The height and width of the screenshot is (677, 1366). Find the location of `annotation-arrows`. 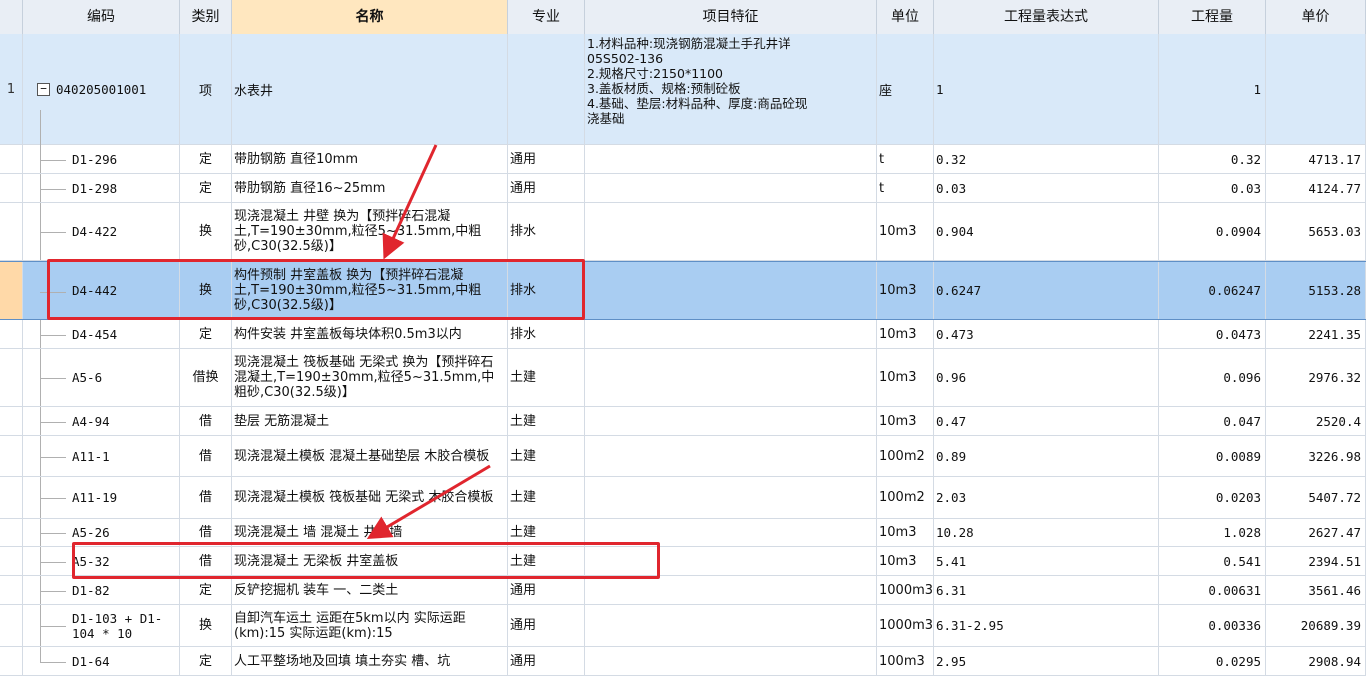

annotation-arrows is located at coordinates (428, 342).